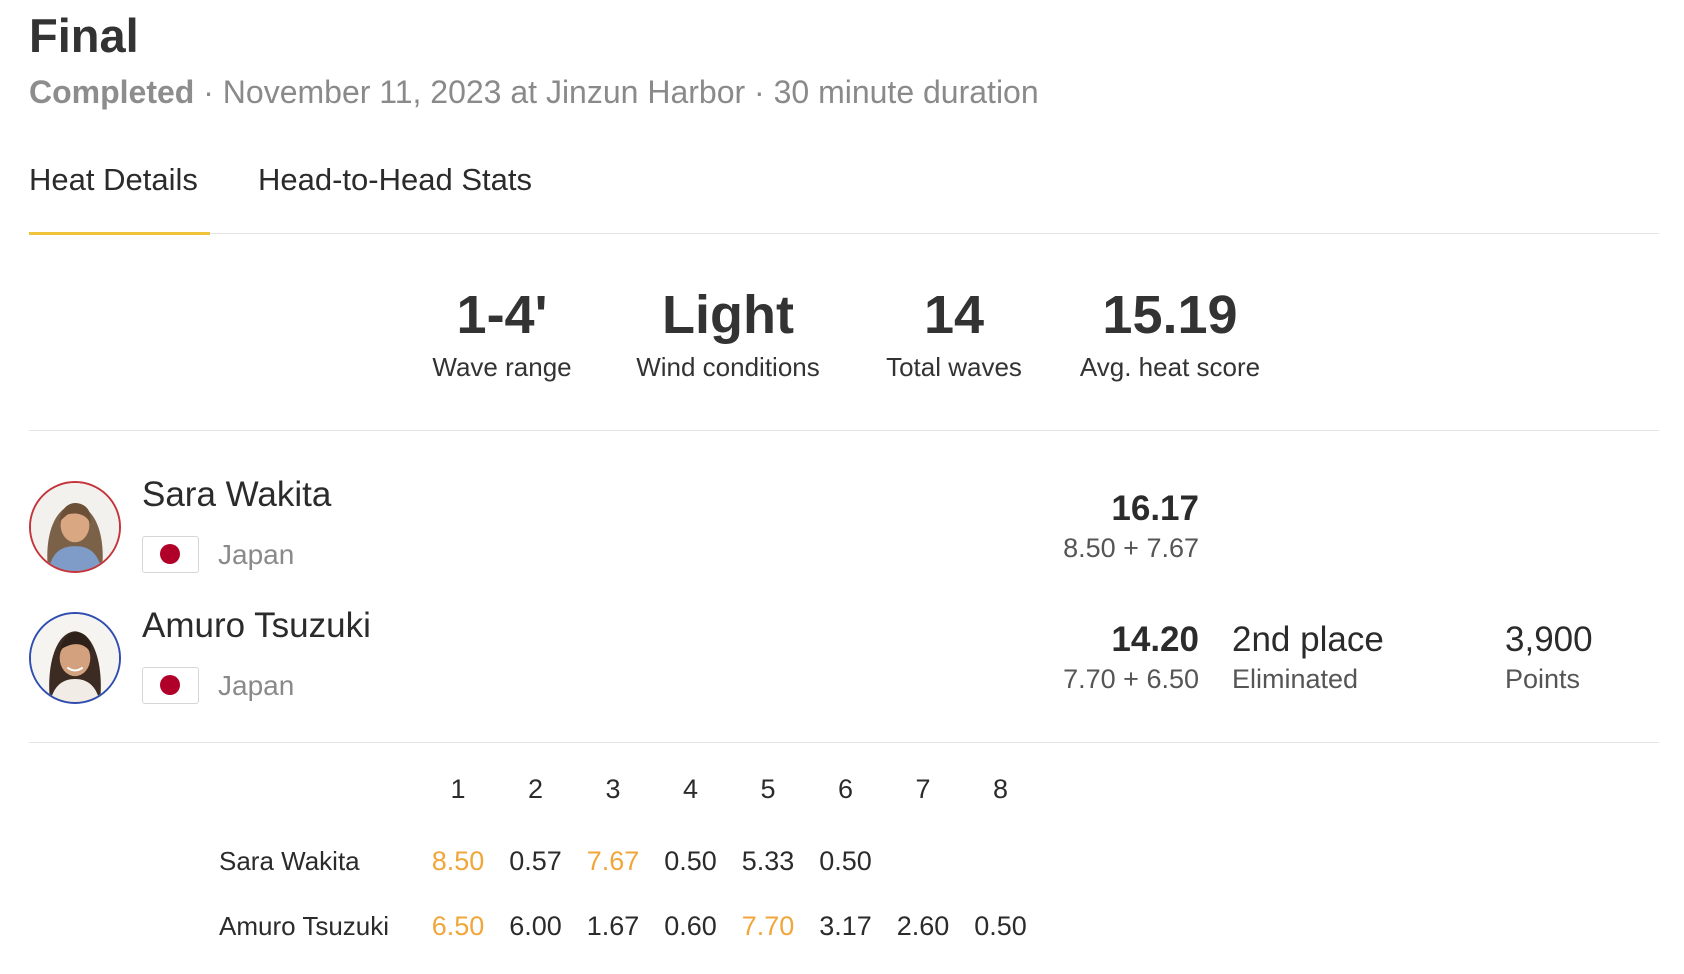 Image resolution: width=1684 pixels, height=974 pixels. What do you see at coordinates (236, 495) in the screenshot?
I see `athlete-name: Sara Wakita` at bounding box center [236, 495].